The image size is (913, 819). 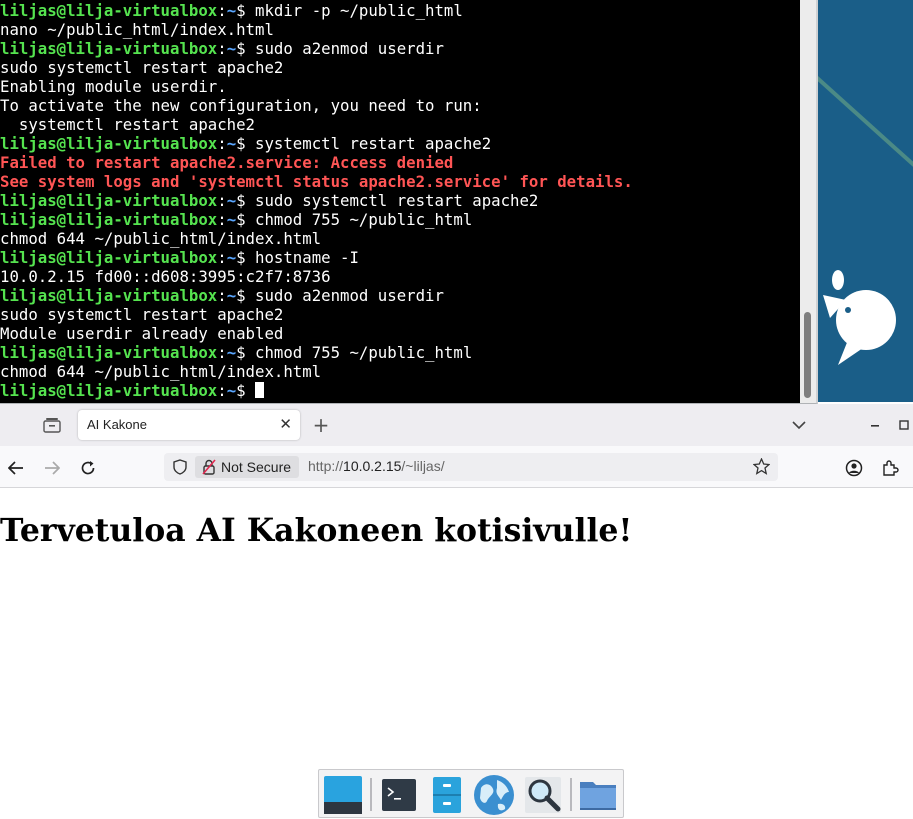 I want to click on tab-title: AI Kakone, so click(x=117, y=424).